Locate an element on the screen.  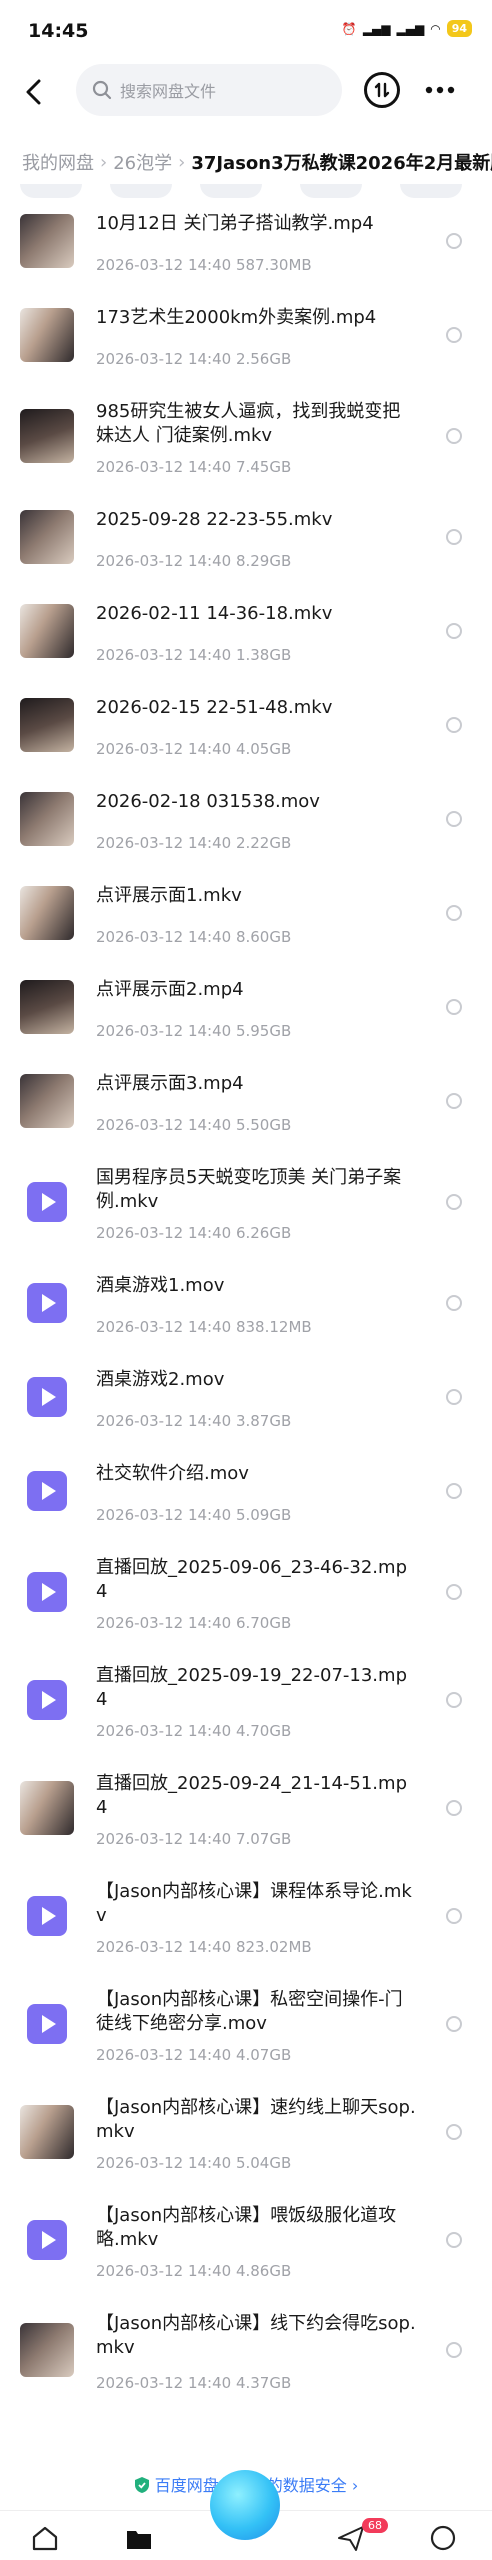
file-meta: 2026-03-12 14:40 8.60GB is located at coordinates (193, 937).